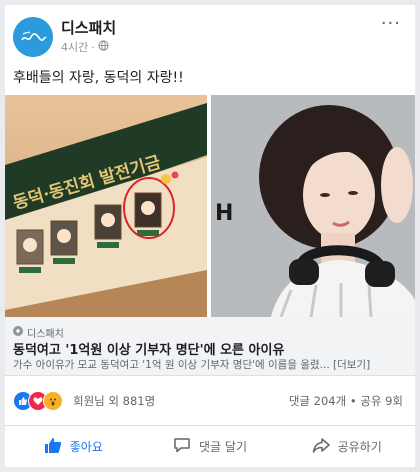 The width and height of the screenshot is (420, 472). I want to click on post-header: 디스패치 4시간 · ···, so click(210, 35).